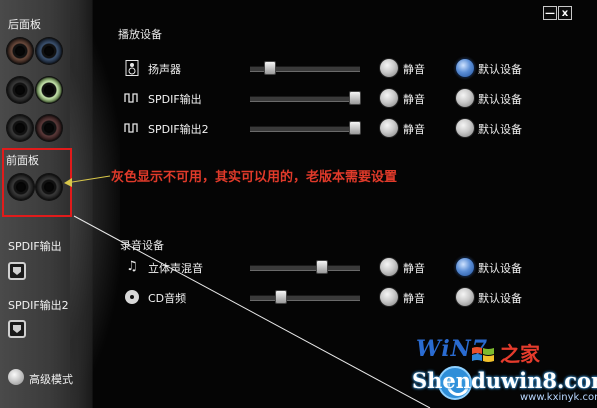 The image size is (597, 408). What do you see at coordinates (132, 297) in the screenshot?
I see `cd-icon` at bounding box center [132, 297].